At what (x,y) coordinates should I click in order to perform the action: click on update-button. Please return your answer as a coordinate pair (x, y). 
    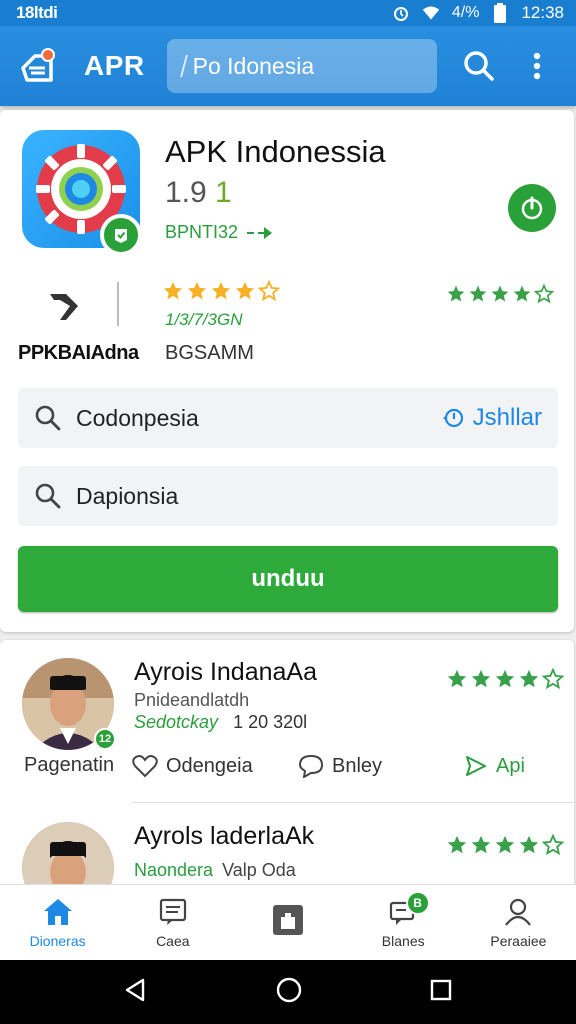
    Looking at the image, I should click on (532, 208).